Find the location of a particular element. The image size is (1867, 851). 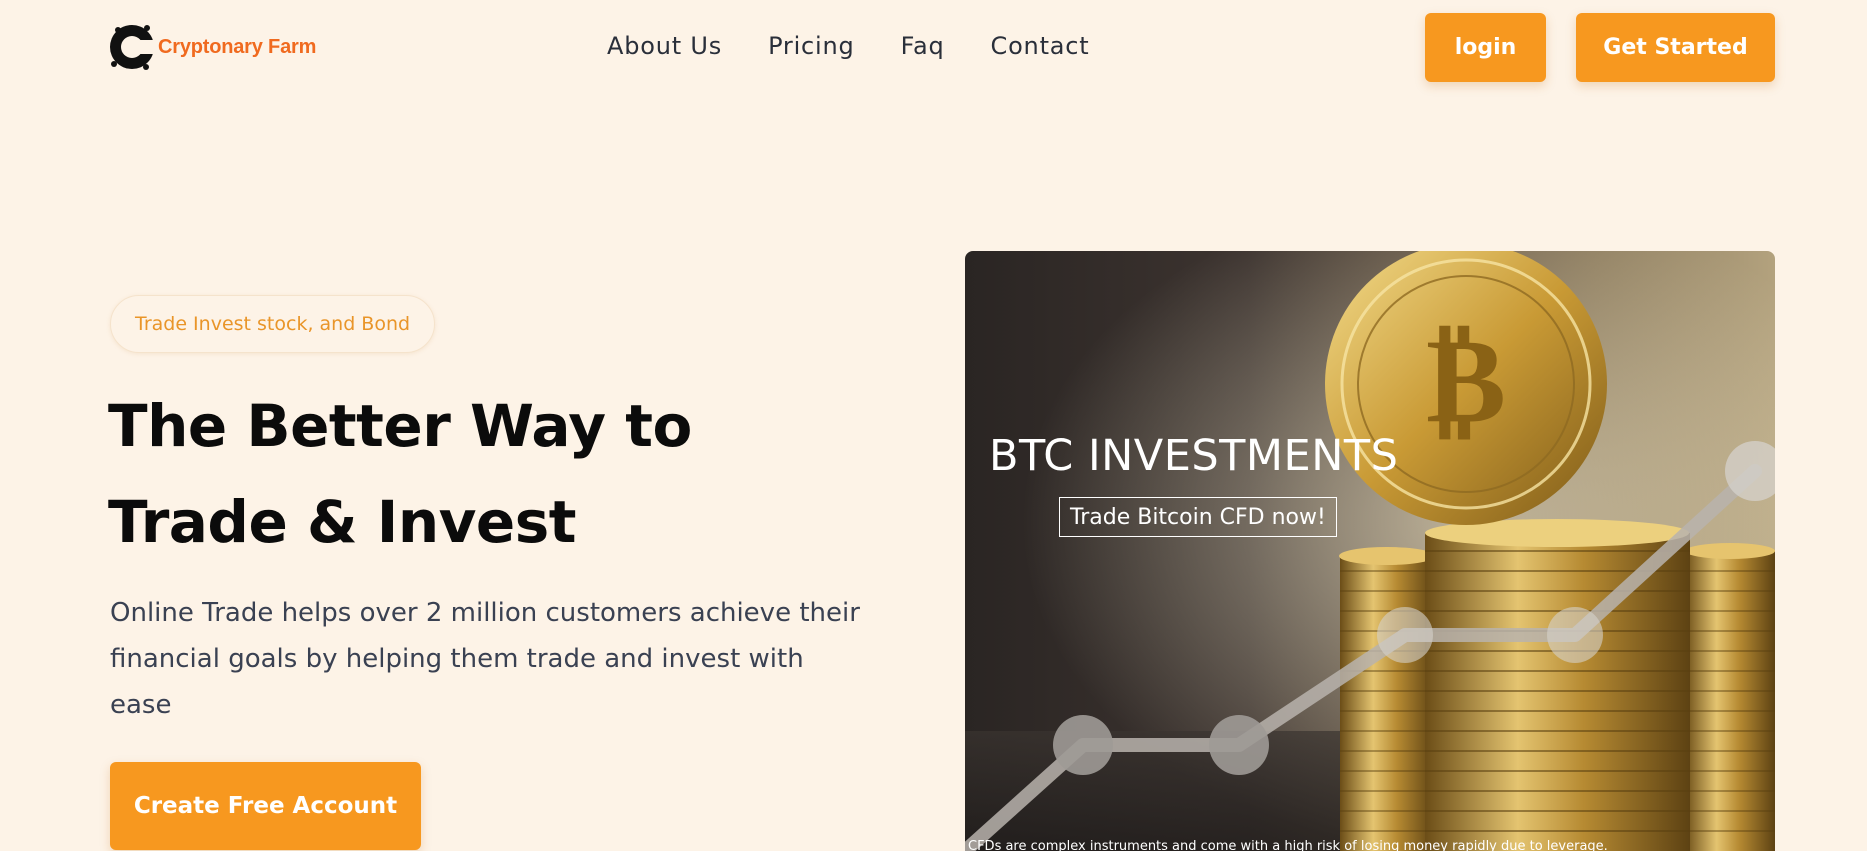

coin-stack-right-icon is located at coordinates (1730, 697).